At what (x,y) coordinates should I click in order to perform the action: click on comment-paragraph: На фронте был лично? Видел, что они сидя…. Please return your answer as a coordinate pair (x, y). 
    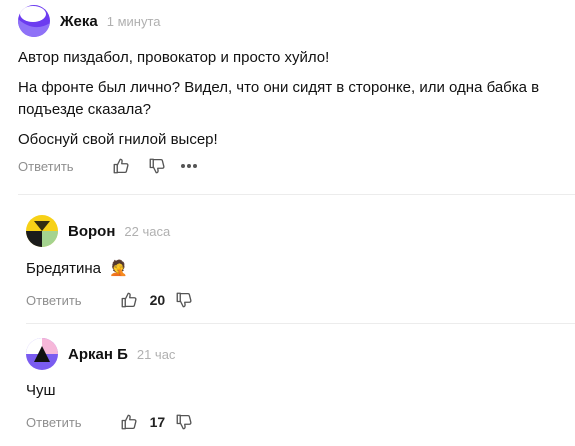
    Looking at the image, I should click on (279, 98).